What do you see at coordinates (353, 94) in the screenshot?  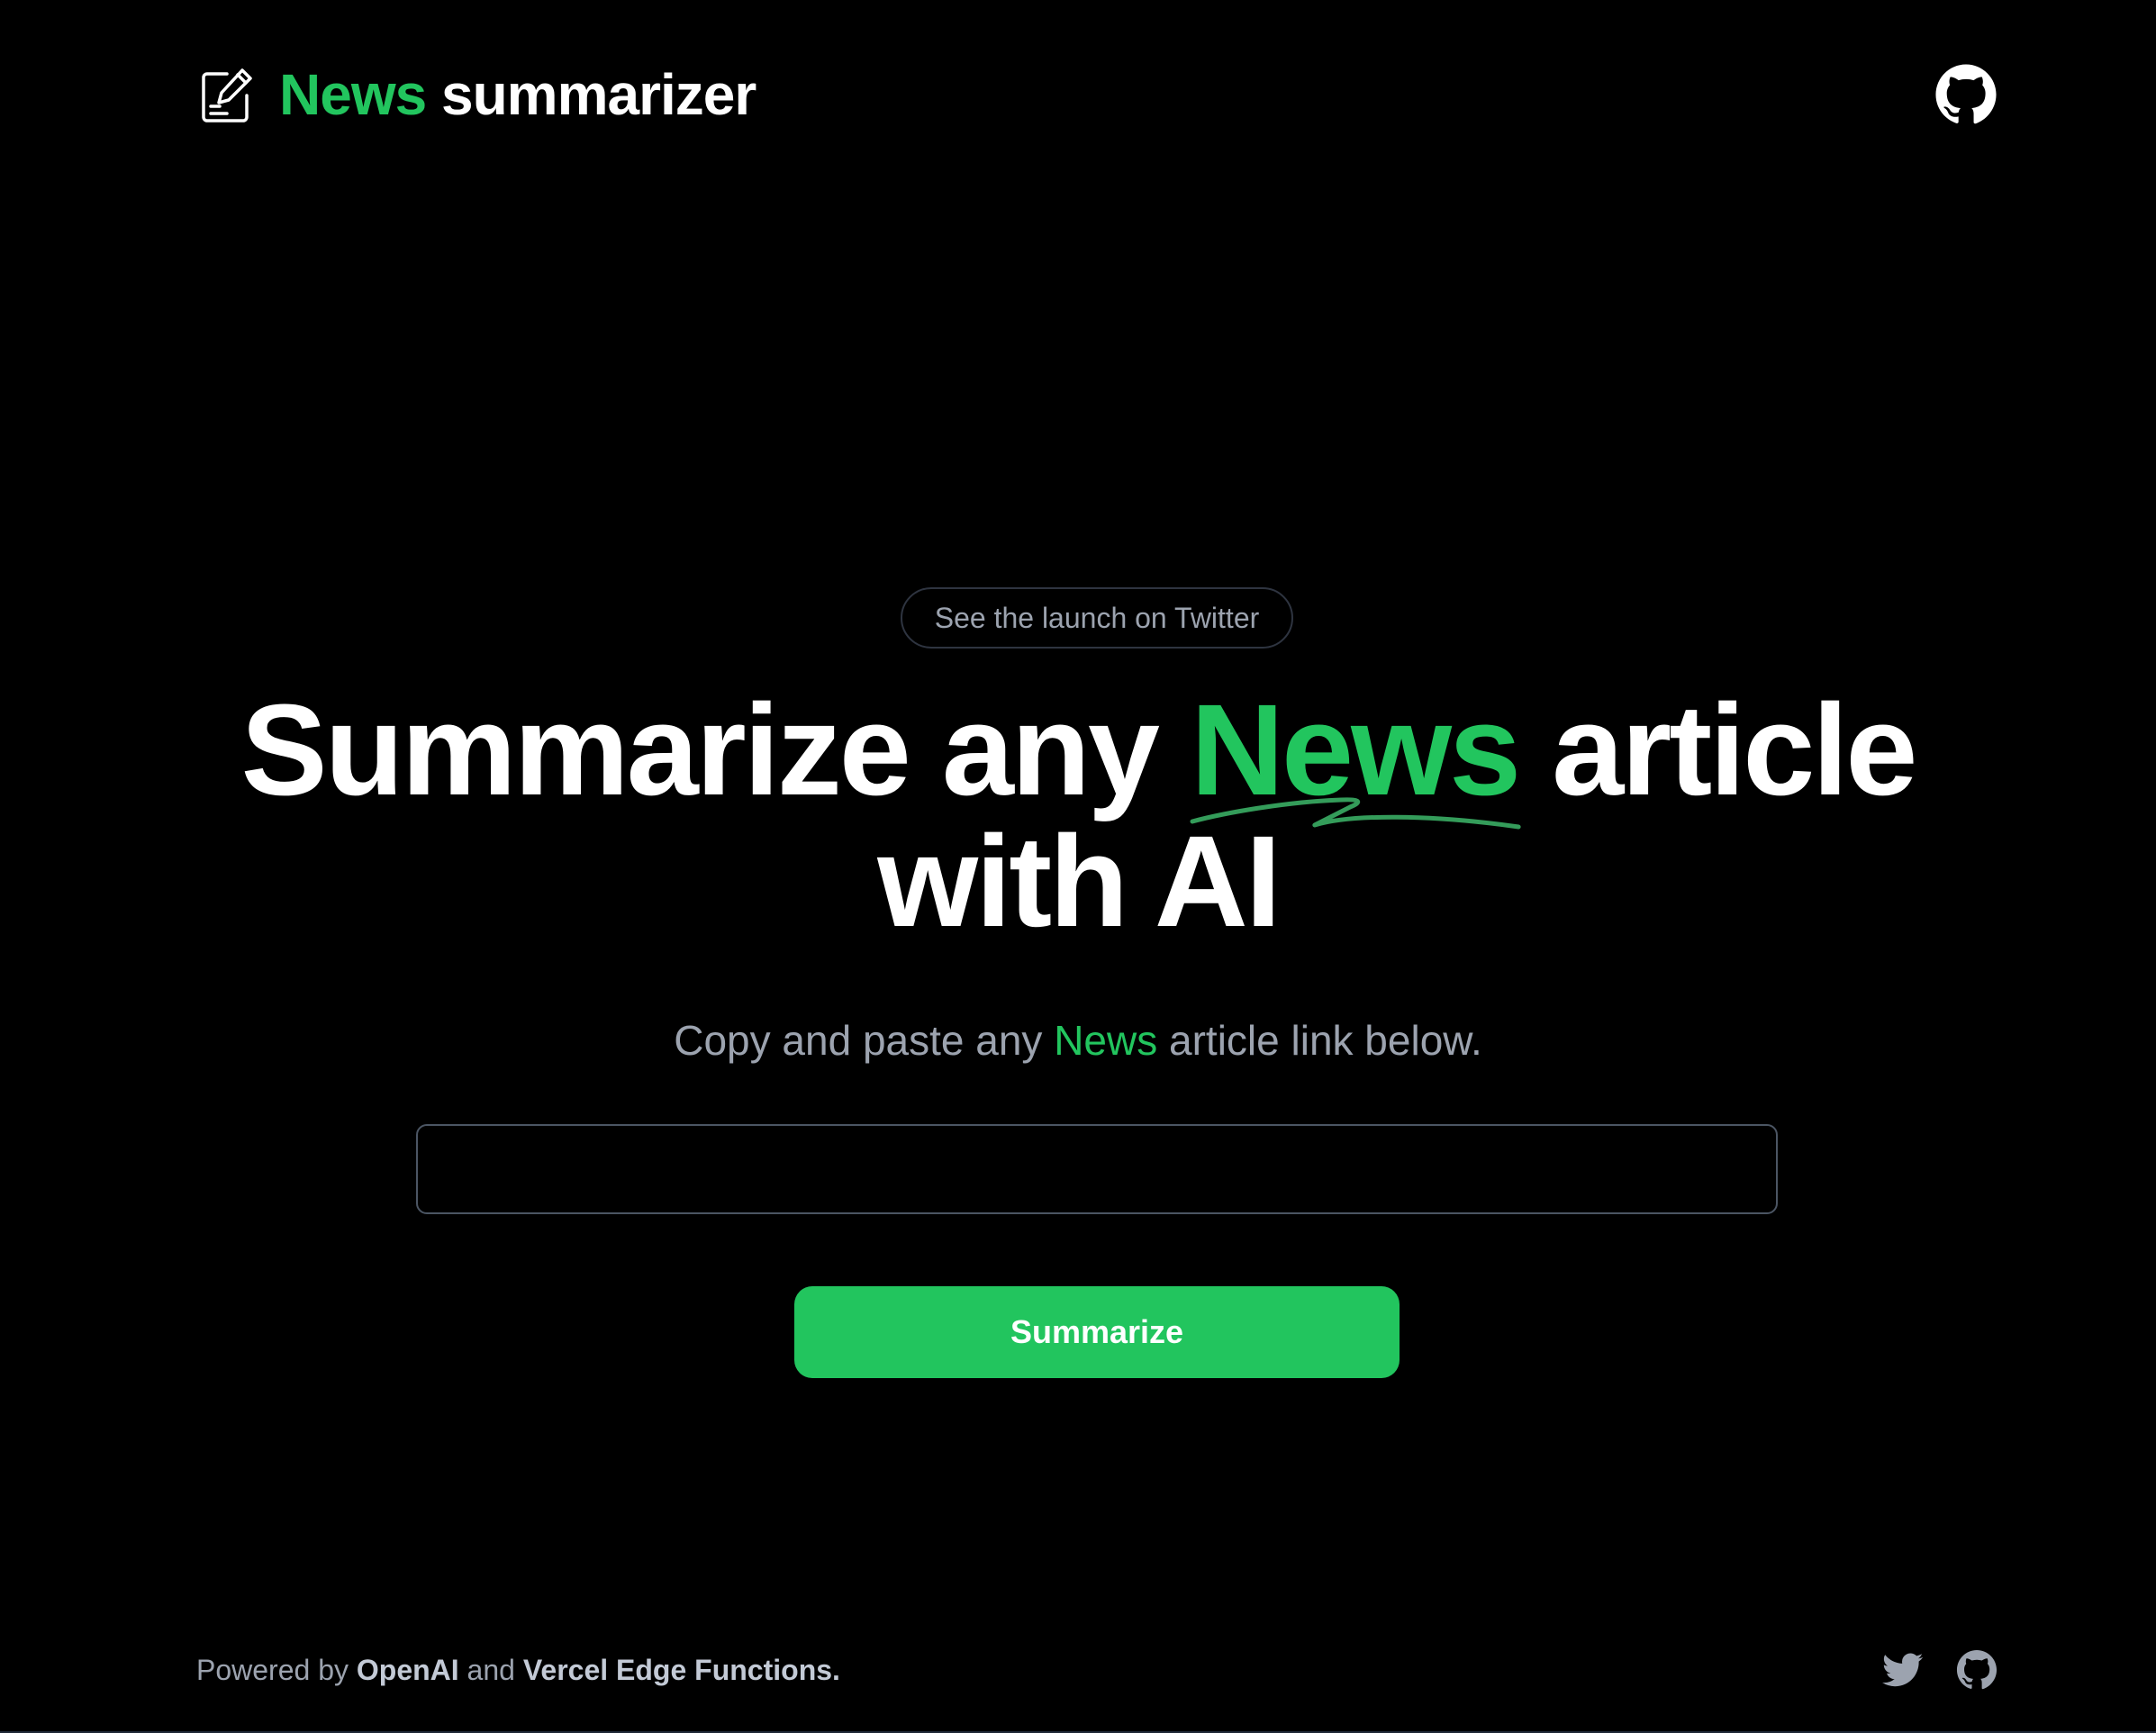 I see `brand-title-accent: News` at bounding box center [353, 94].